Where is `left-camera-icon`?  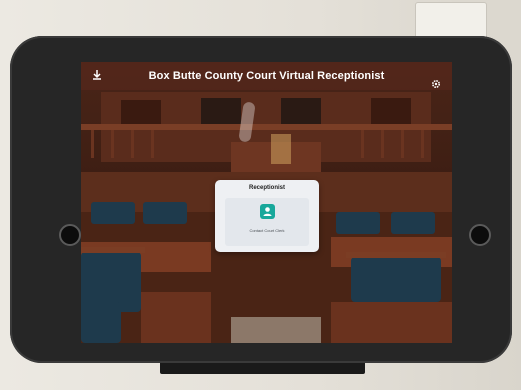 left-camera-icon is located at coordinates (70, 235).